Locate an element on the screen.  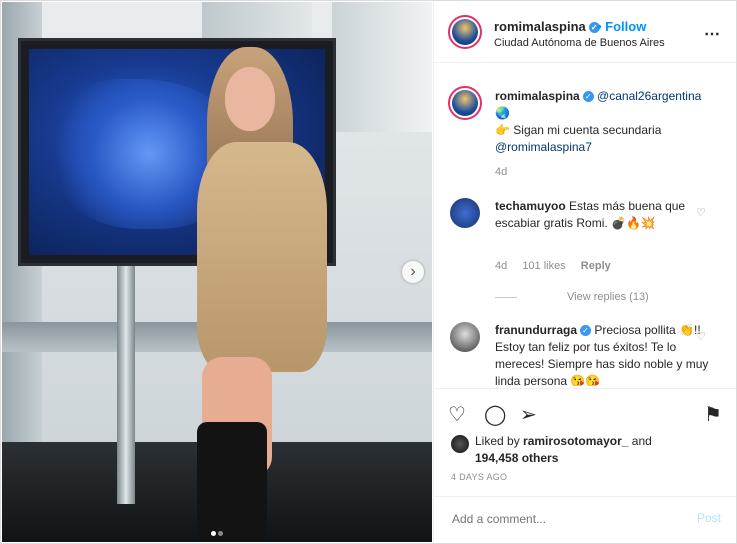
likes-count: 194,458 others is located at coordinates (516, 458).